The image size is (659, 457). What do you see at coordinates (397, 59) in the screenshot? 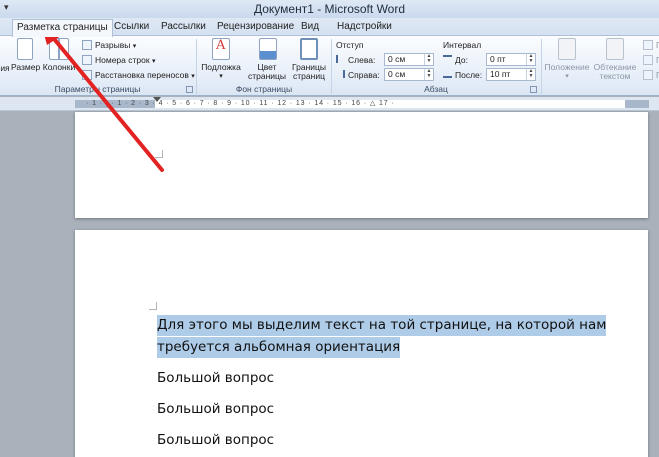
I see `indent-left-value: 0 см` at bounding box center [397, 59].